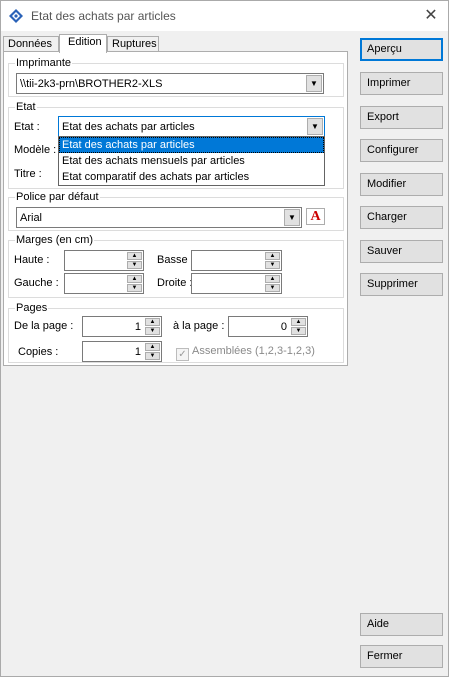  I want to click on droite-label: Droite :, so click(175, 283).